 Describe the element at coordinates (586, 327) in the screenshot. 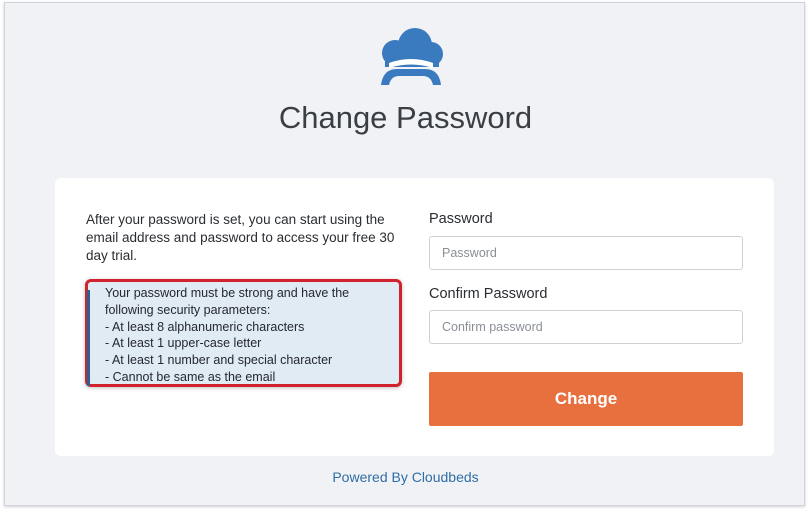

I see `confirm-password-input` at that location.